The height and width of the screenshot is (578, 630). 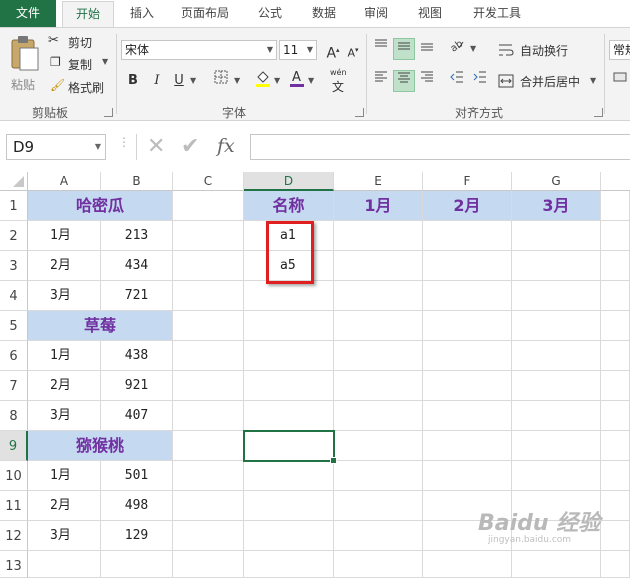 What do you see at coordinates (14, 296) in the screenshot?
I see `row-header-4: 4` at bounding box center [14, 296].